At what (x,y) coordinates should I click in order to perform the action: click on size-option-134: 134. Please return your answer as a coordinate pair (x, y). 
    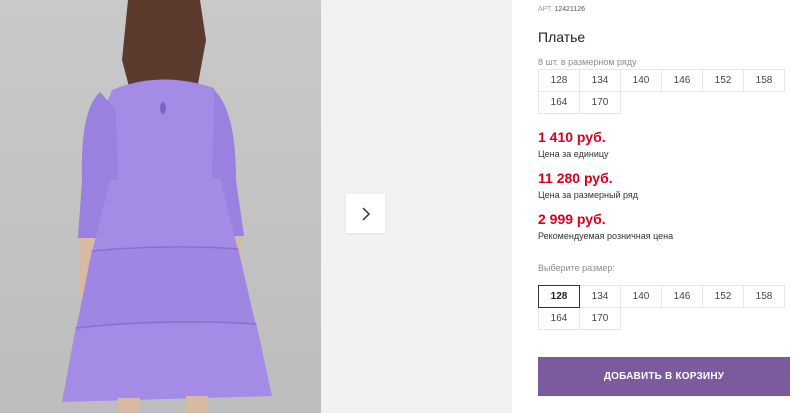
    Looking at the image, I should click on (600, 296).